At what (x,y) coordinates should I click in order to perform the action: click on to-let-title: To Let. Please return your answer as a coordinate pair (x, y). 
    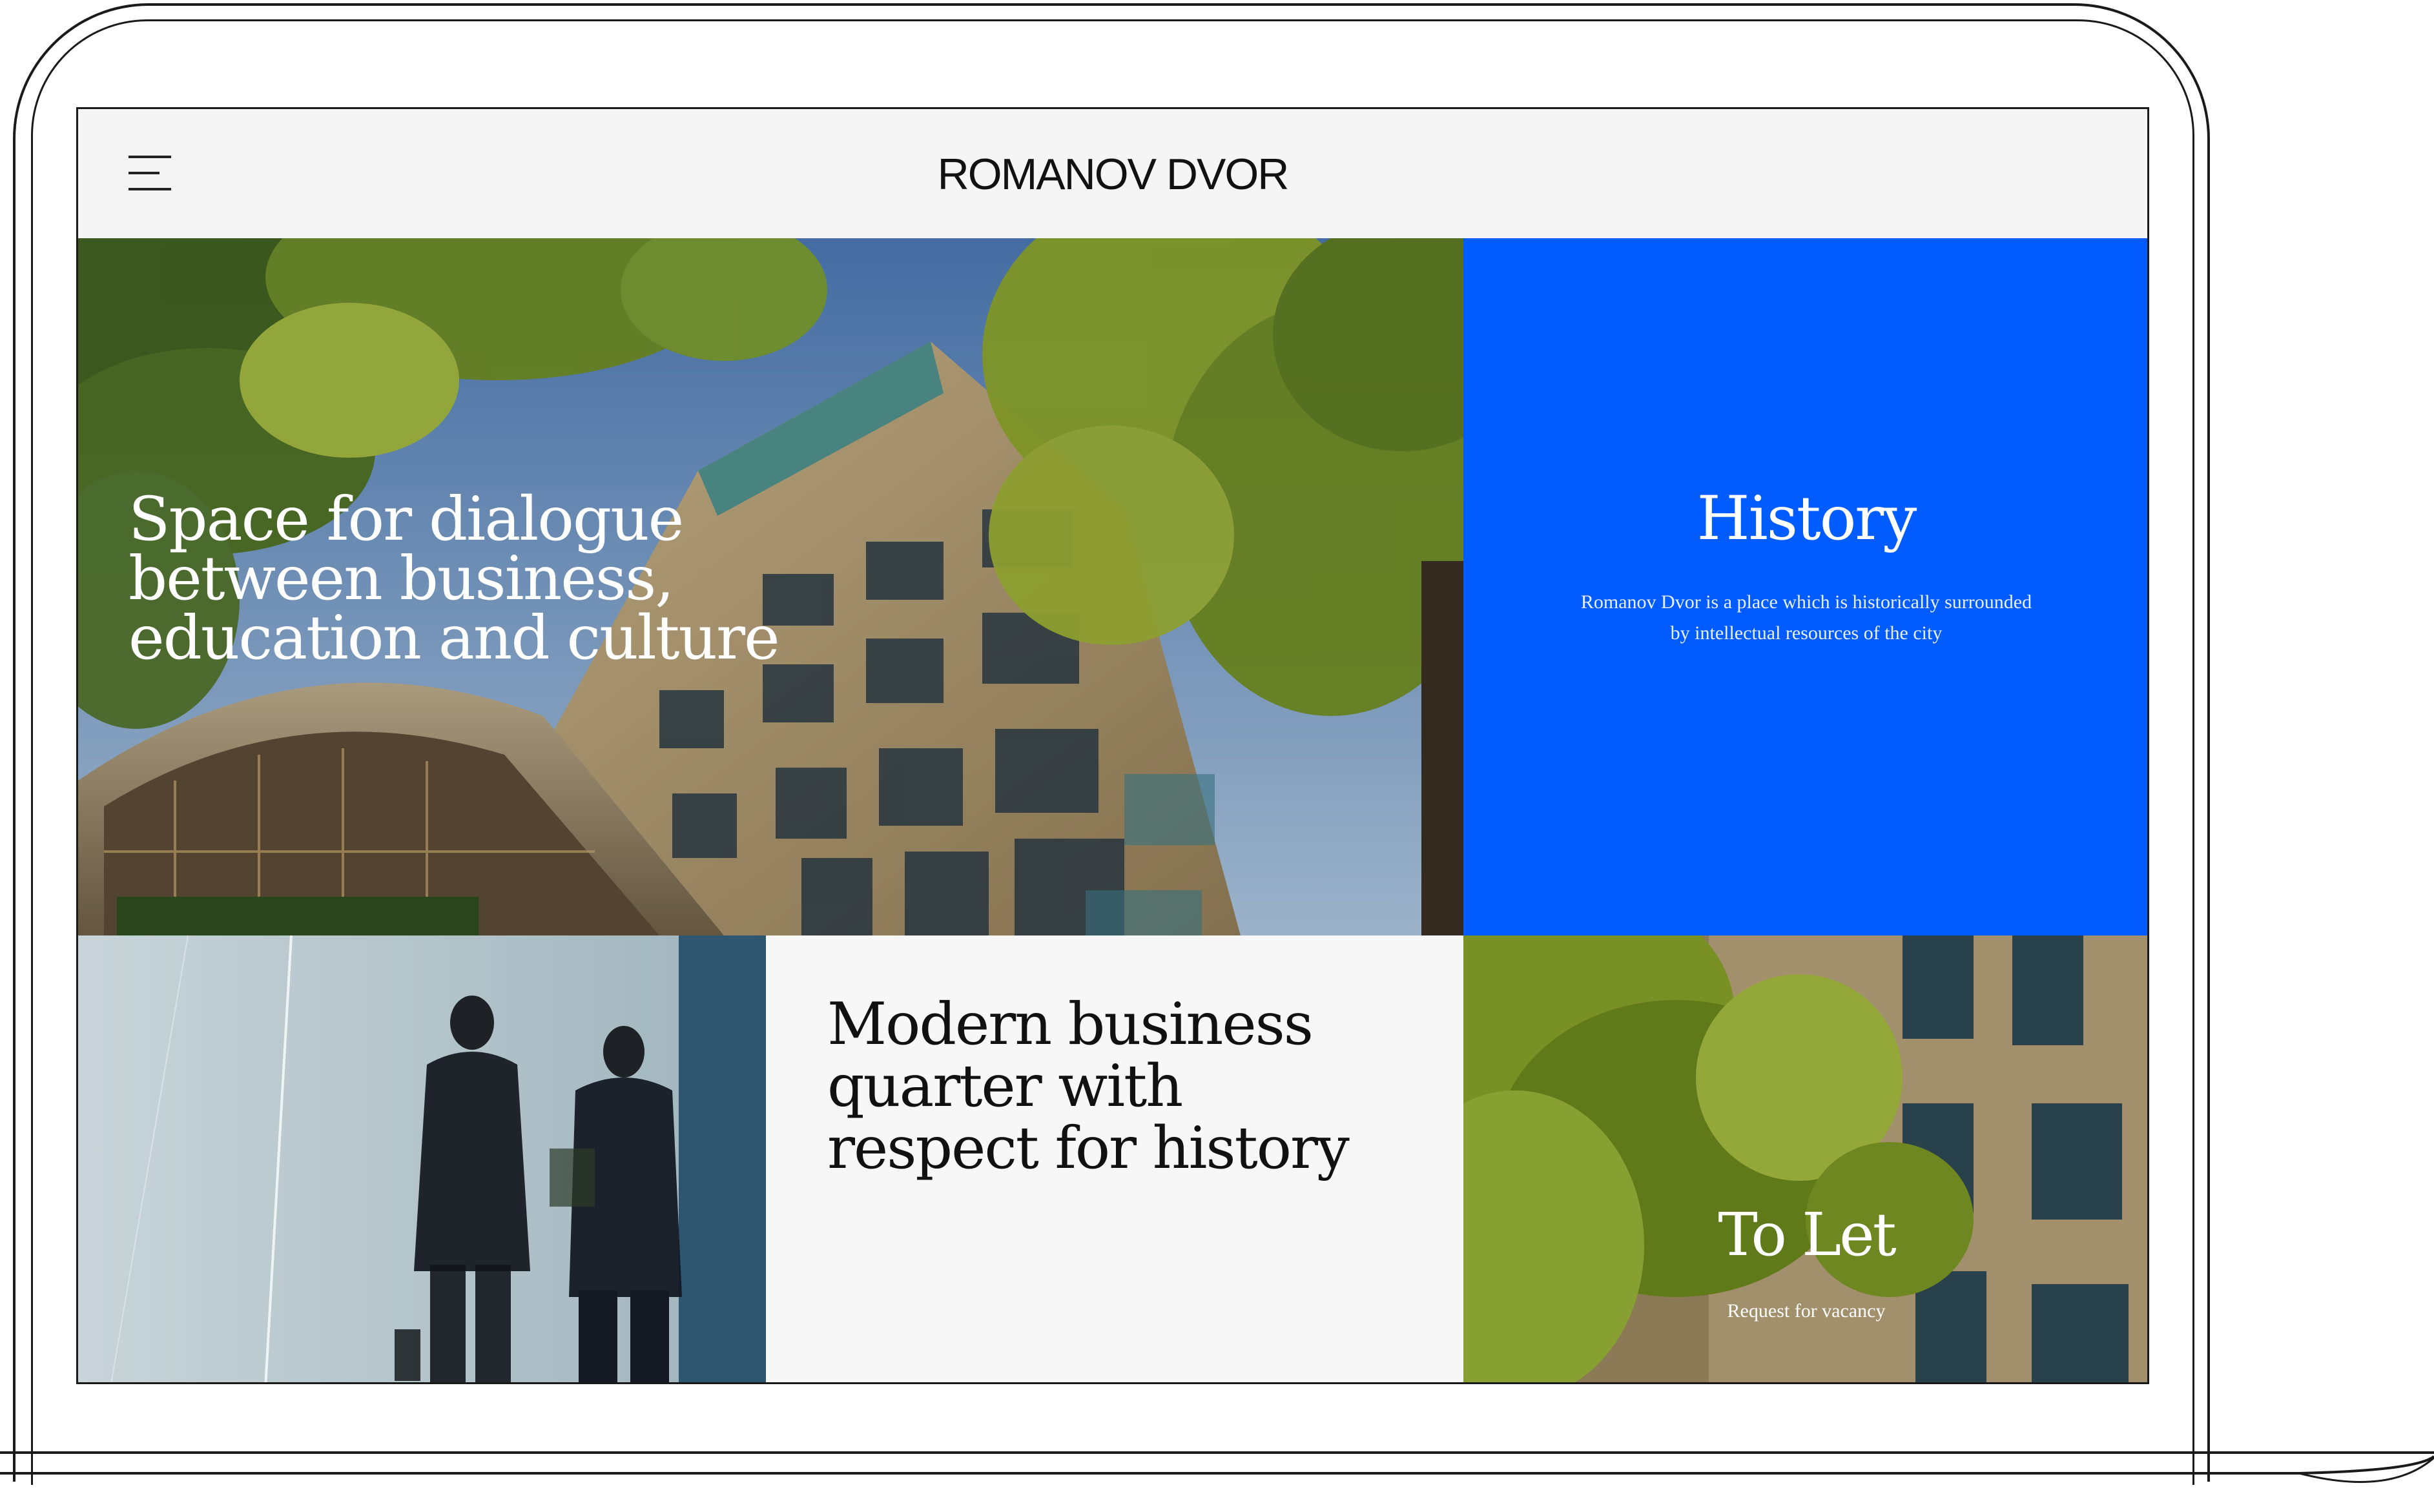
    Looking at the image, I should click on (1807, 1234).